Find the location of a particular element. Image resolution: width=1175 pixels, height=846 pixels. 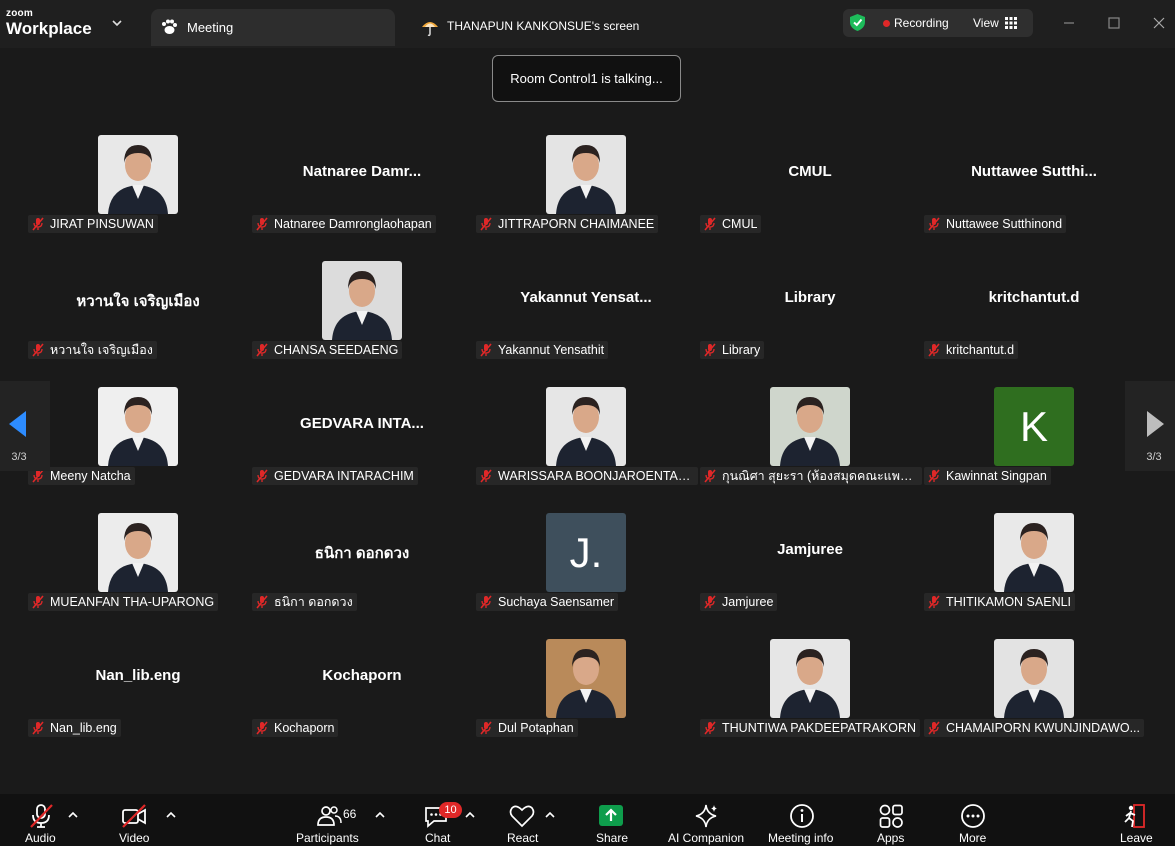

participant-tile: Kochaporn Kochaporn is located at coordinates (362, 696).